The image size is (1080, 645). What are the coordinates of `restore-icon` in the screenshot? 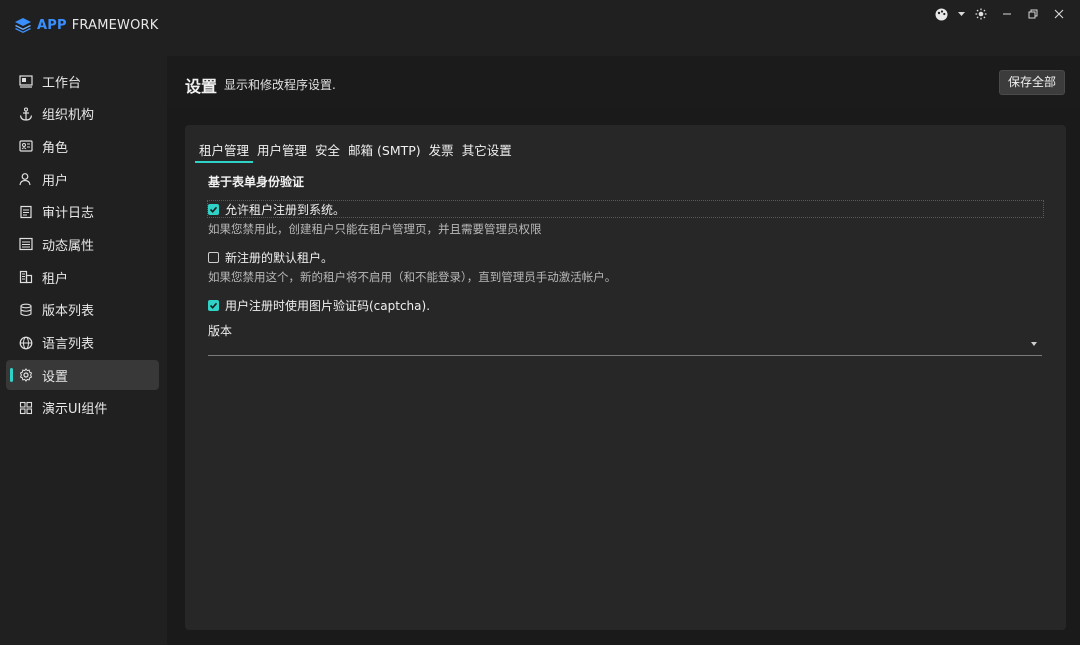 It's located at (1033, 14).